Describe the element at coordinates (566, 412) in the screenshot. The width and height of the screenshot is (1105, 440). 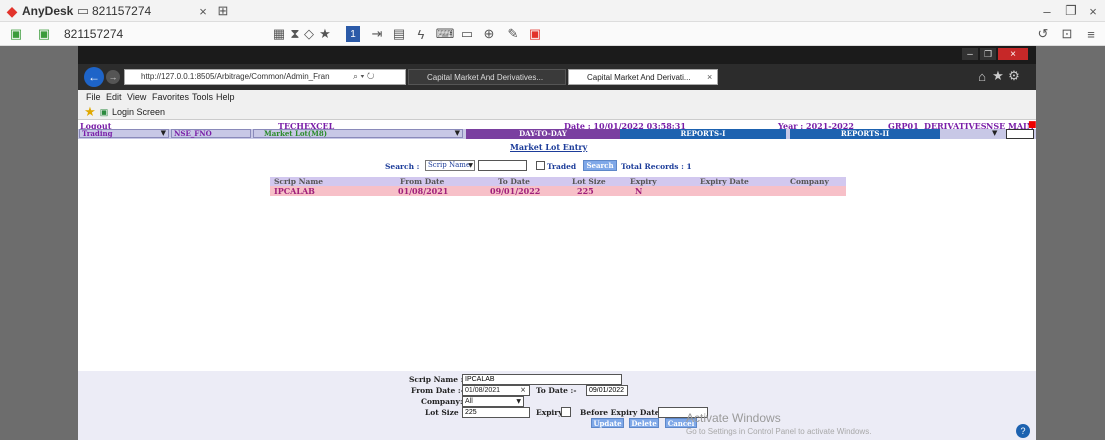
I see `expiry-checkbox` at that location.